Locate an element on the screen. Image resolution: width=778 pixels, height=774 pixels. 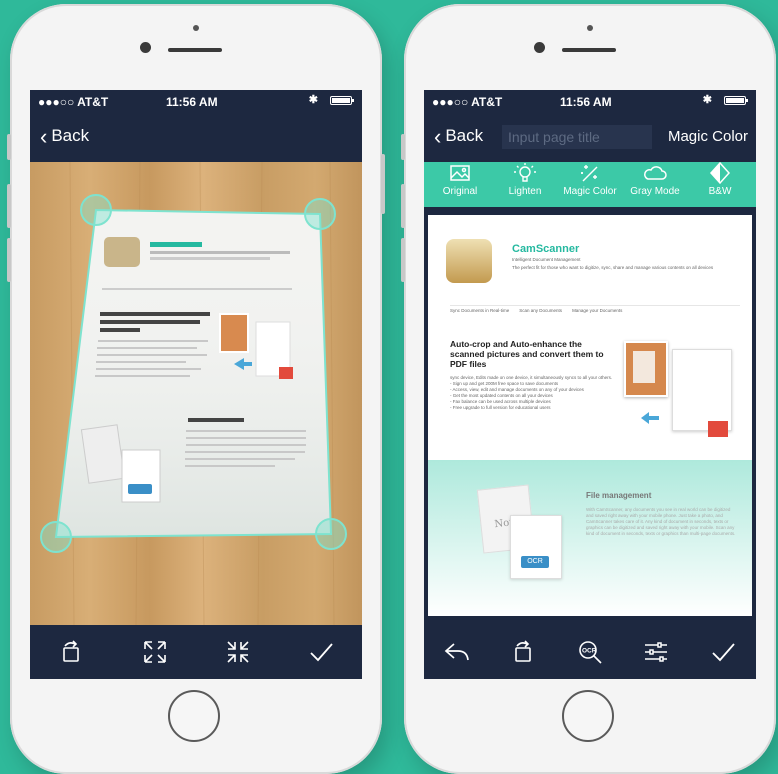
doc-link: Sync Documents in Real-time is located at coordinates (480, 310).